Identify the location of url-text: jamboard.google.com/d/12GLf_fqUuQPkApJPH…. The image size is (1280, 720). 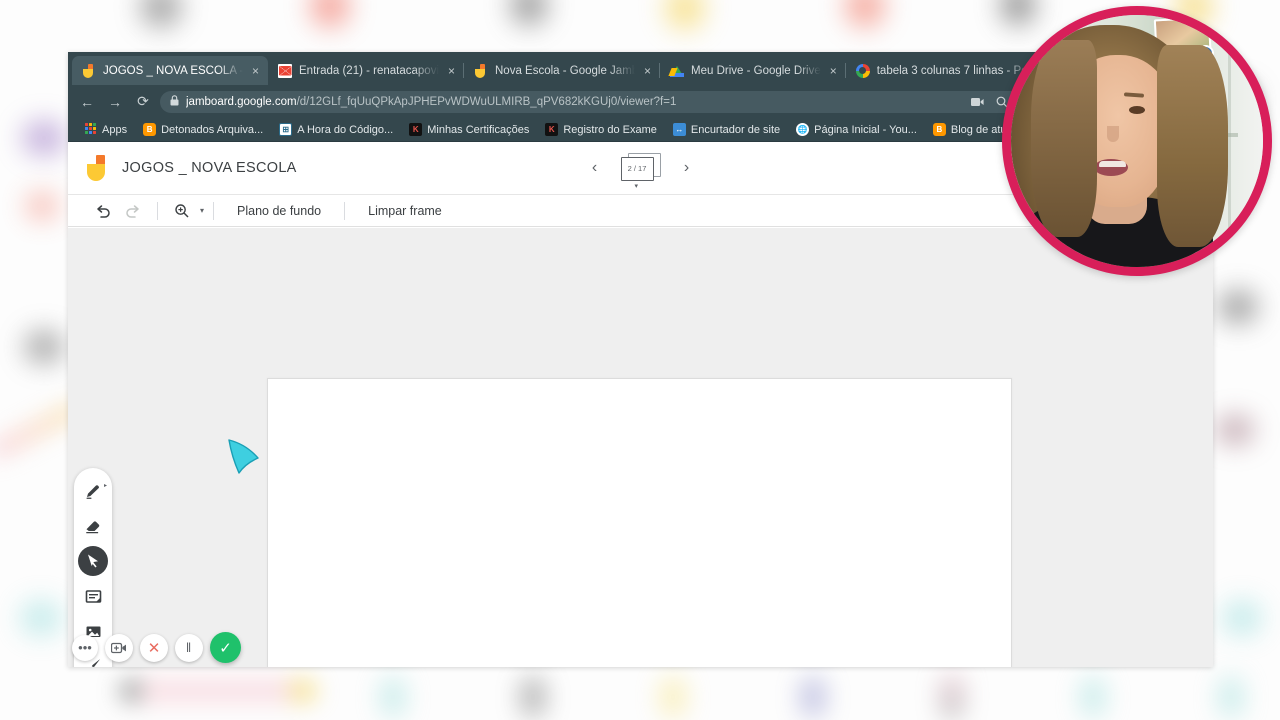
(573, 102).